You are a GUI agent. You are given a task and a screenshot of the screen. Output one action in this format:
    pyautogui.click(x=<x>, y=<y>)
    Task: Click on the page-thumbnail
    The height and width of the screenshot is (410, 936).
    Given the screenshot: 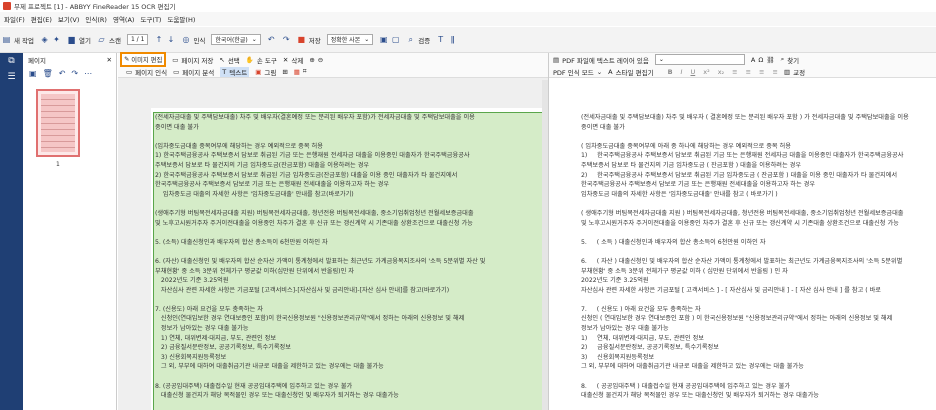 What is the action you would take?
    pyautogui.click(x=58, y=123)
    